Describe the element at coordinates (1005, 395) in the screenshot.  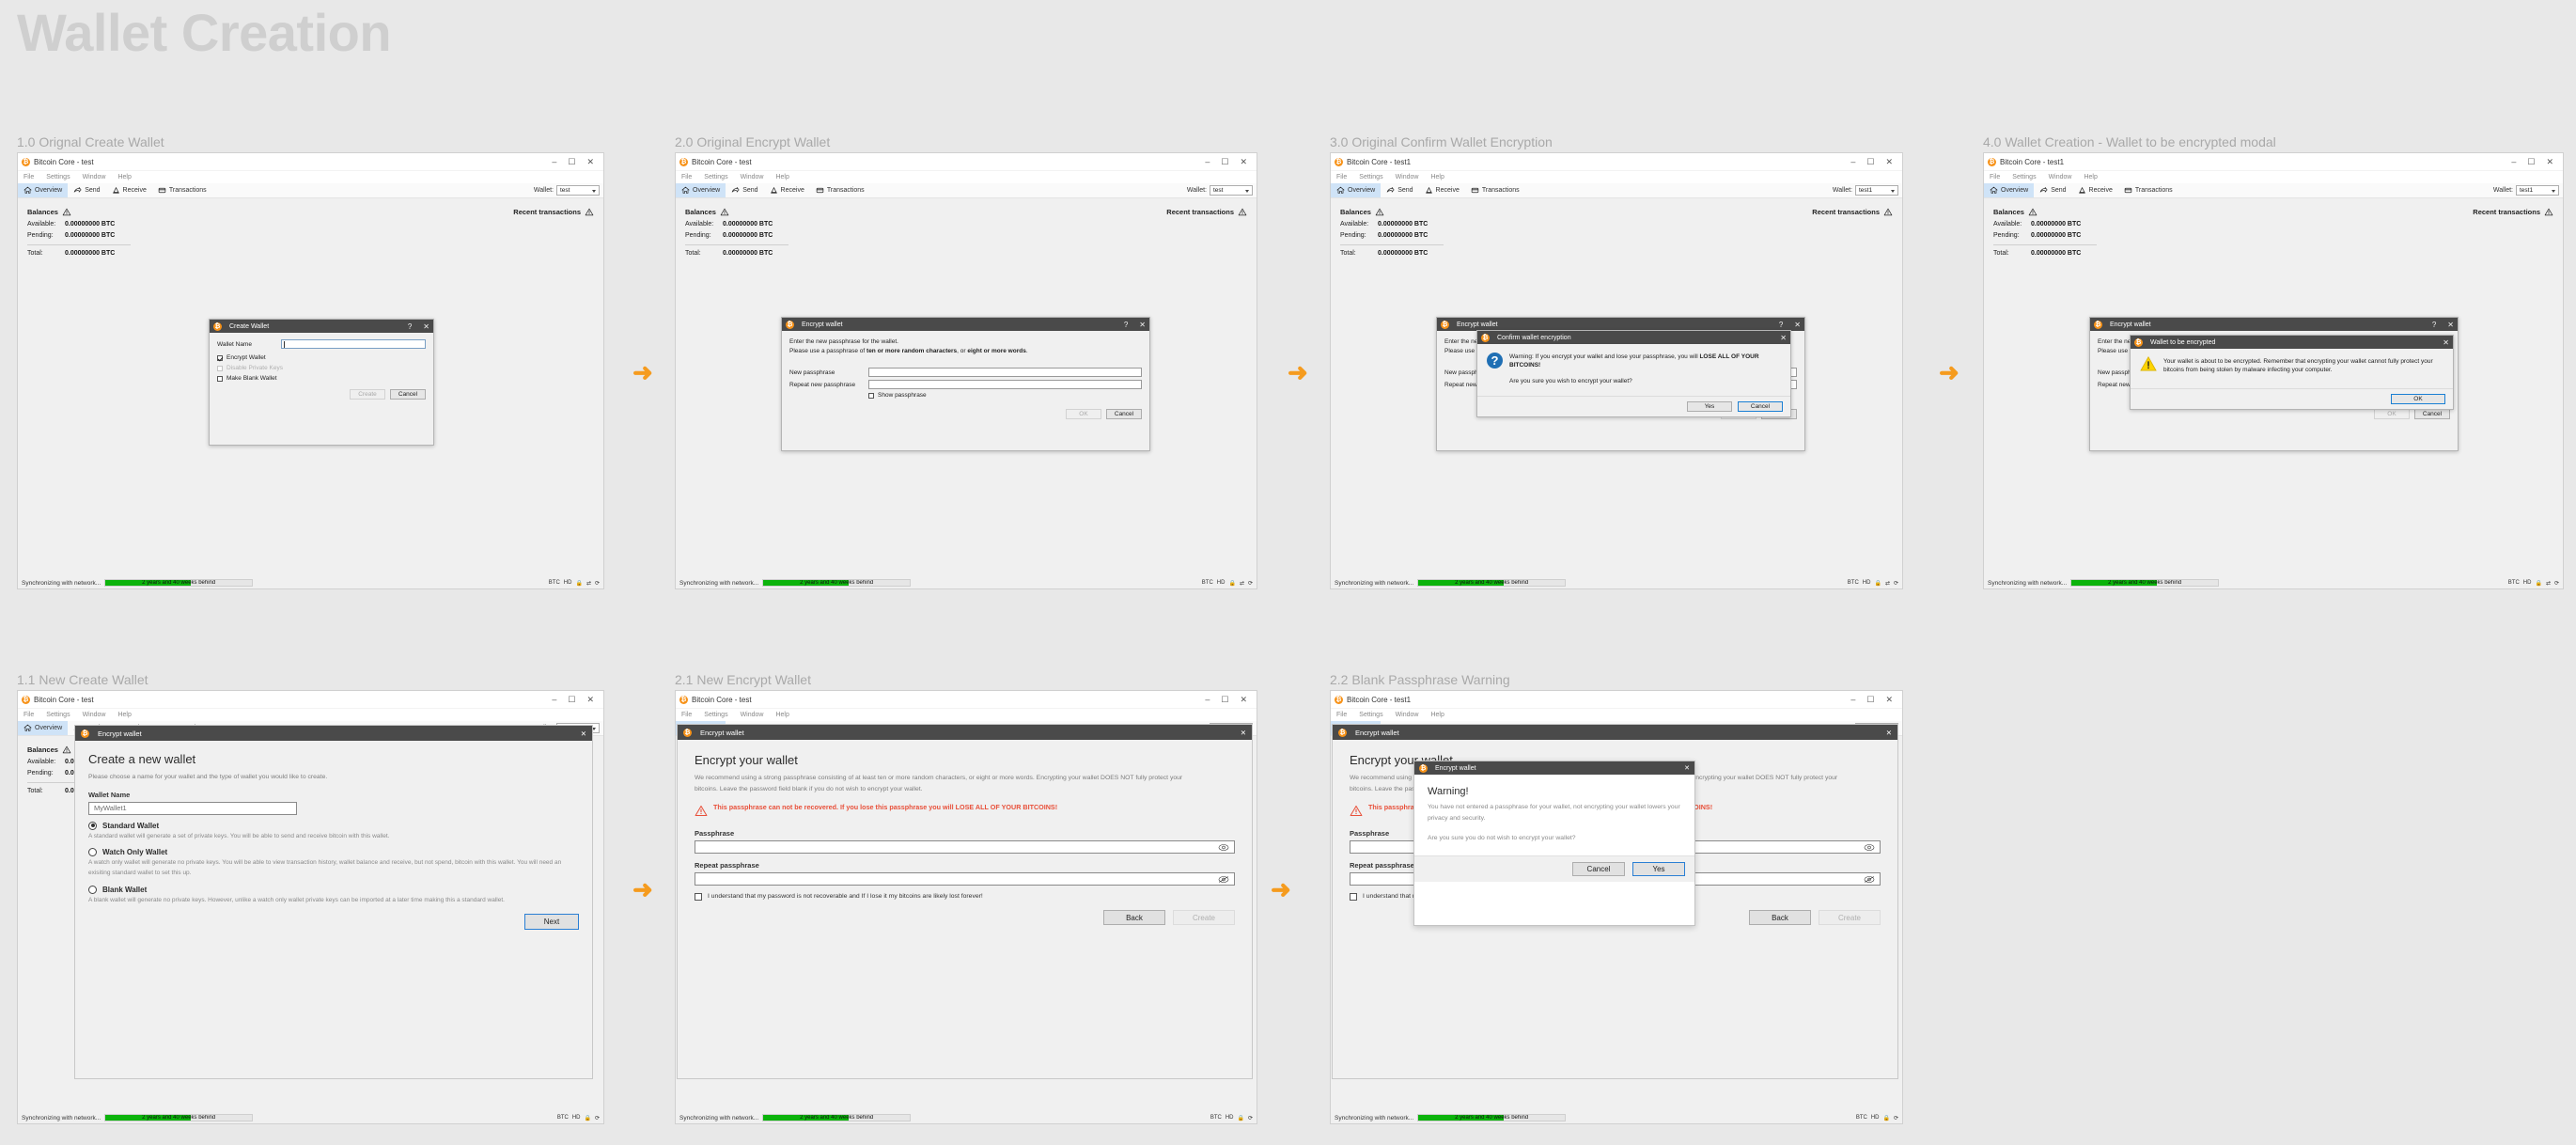
I see `show-passphrase-checkbox: Show passphrase` at that location.